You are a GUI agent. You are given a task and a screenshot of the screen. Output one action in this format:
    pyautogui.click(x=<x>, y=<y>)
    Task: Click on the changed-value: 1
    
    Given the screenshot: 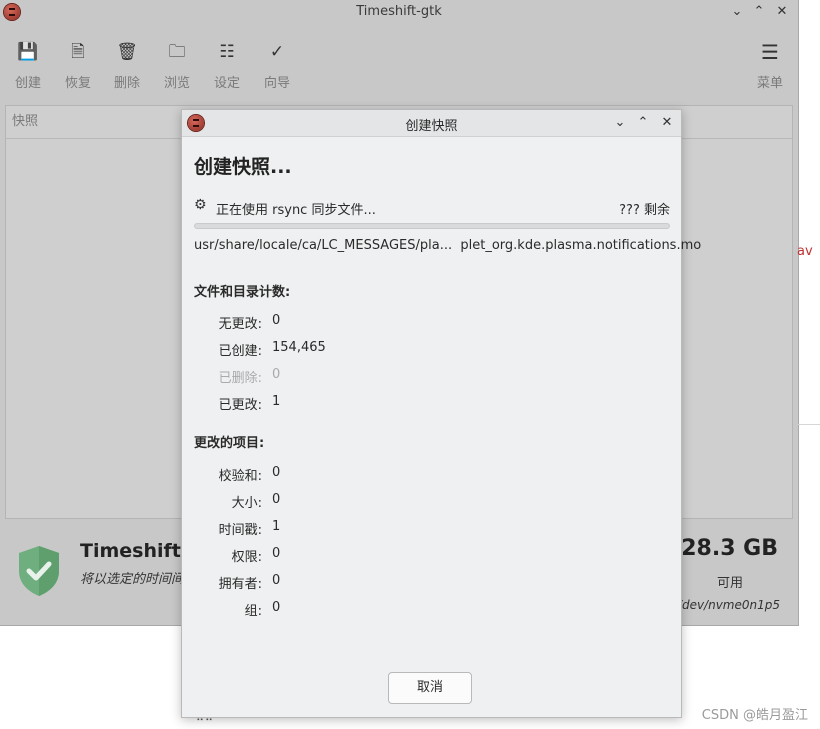 What is the action you would take?
    pyautogui.click(x=276, y=526)
    